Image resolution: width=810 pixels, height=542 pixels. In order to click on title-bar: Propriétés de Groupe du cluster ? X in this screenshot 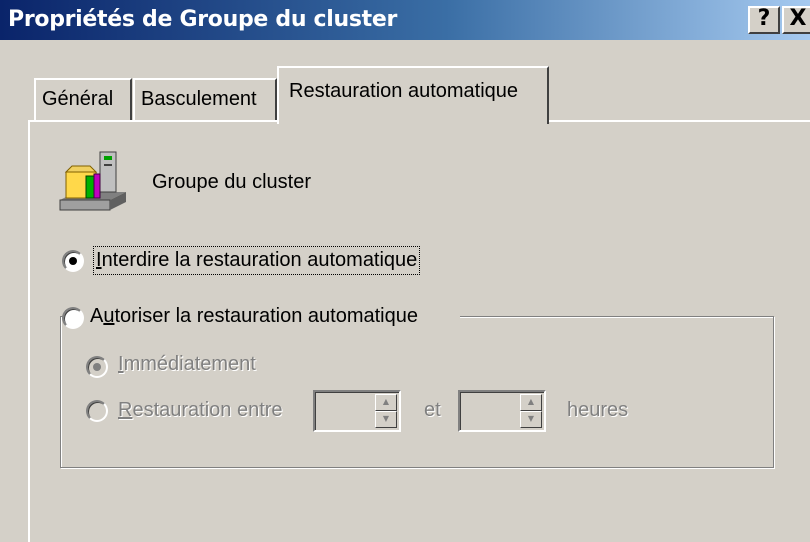, I will do `click(405, 20)`.